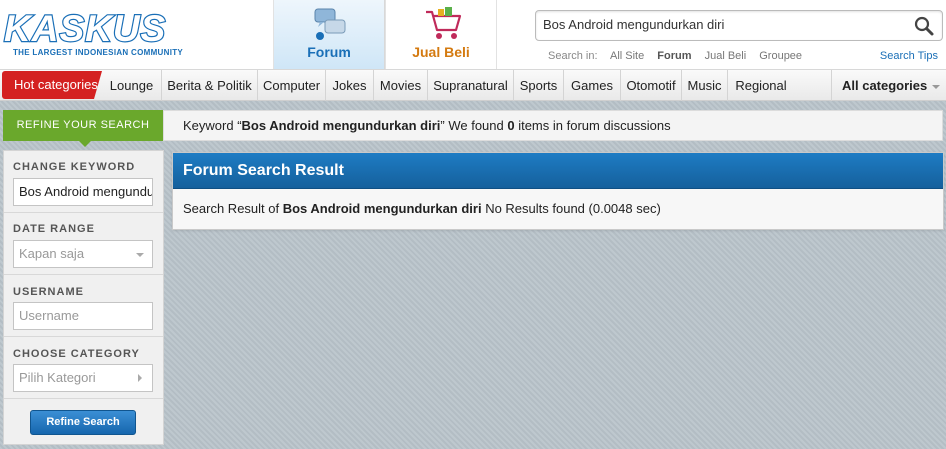  Describe the element at coordinates (718, 24) in the screenshot. I see `search-input` at that location.